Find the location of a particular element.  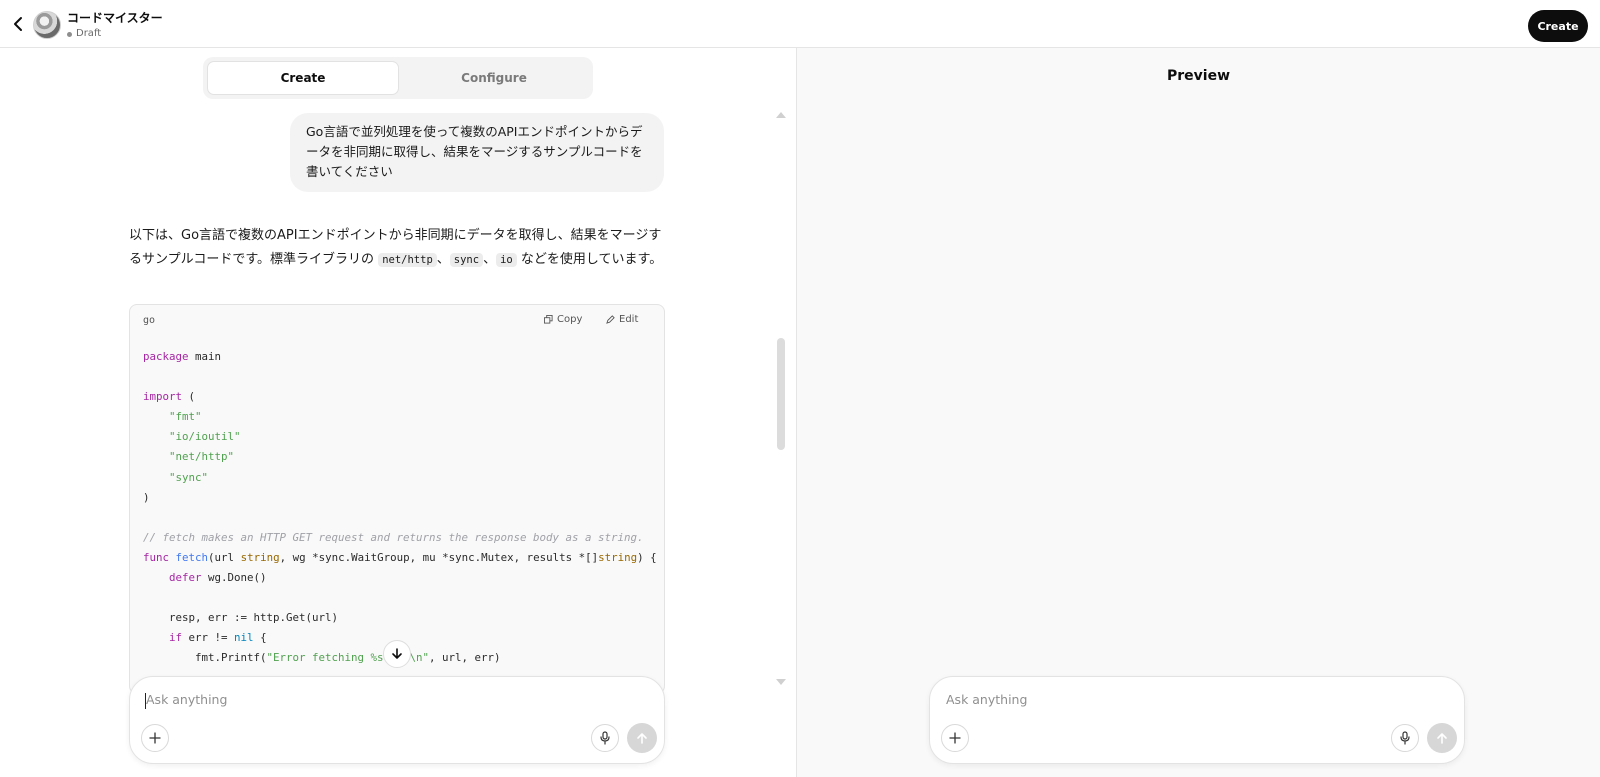

voice-input-button is located at coordinates (605, 738).